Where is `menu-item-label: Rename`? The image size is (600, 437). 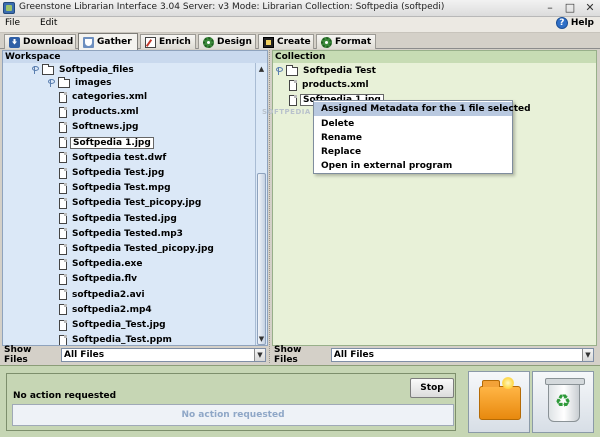
menu-item-label: Rename is located at coordinates (341, 138).